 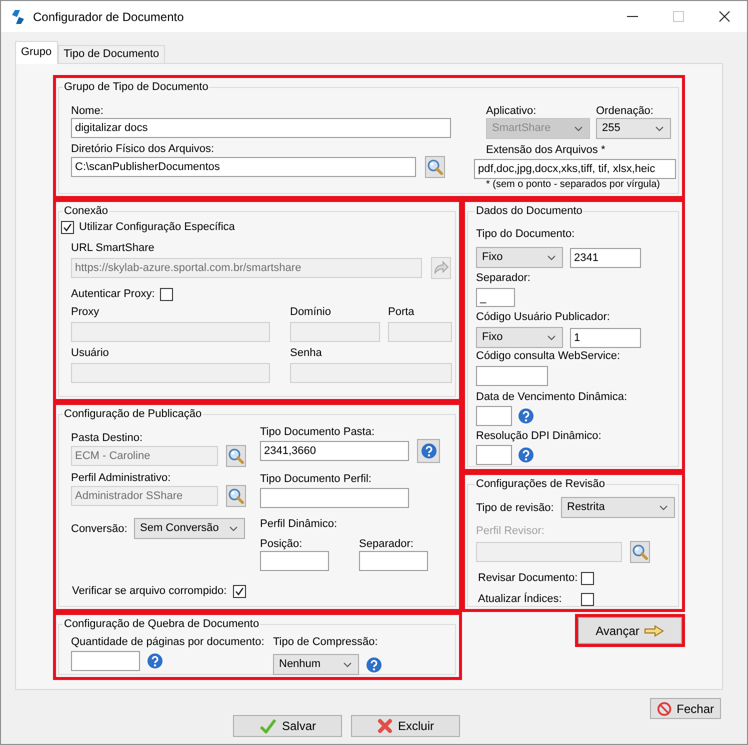 I want to click on field-label: Tipo do Documento:, so click(x=526, y=234).